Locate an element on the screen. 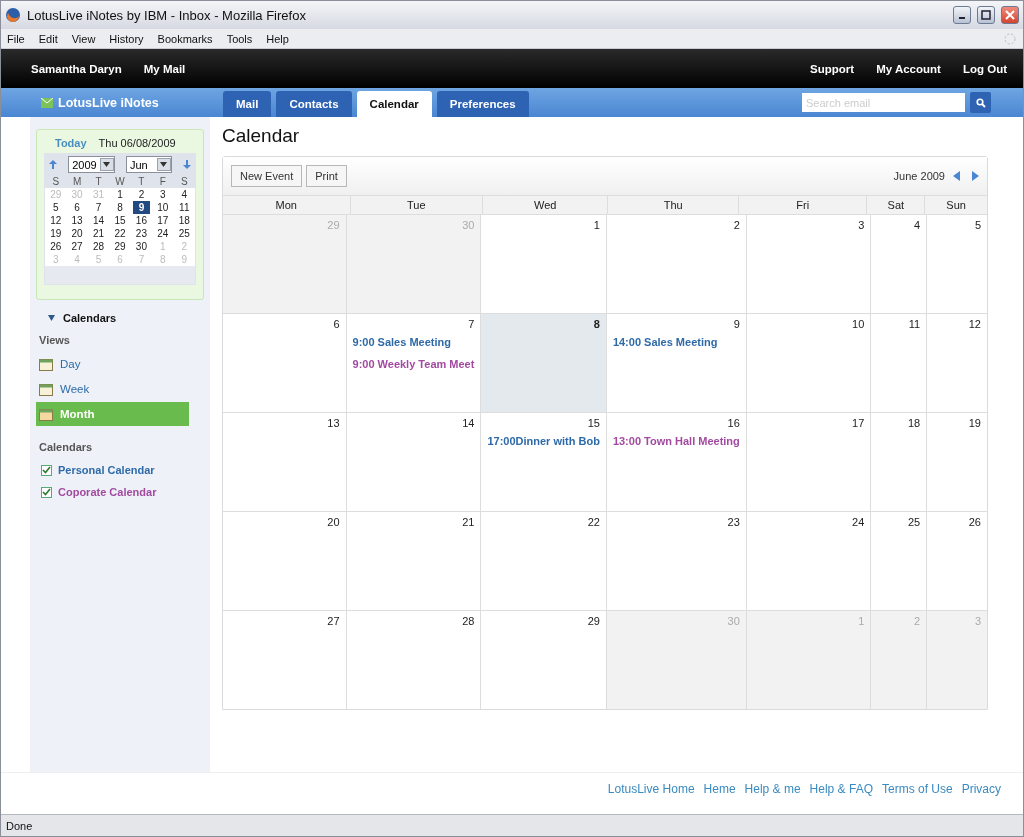 Image resolution: width=1024 pixels, height=837 pixels. footer-link: Heme is located at coordinates (719, 788).